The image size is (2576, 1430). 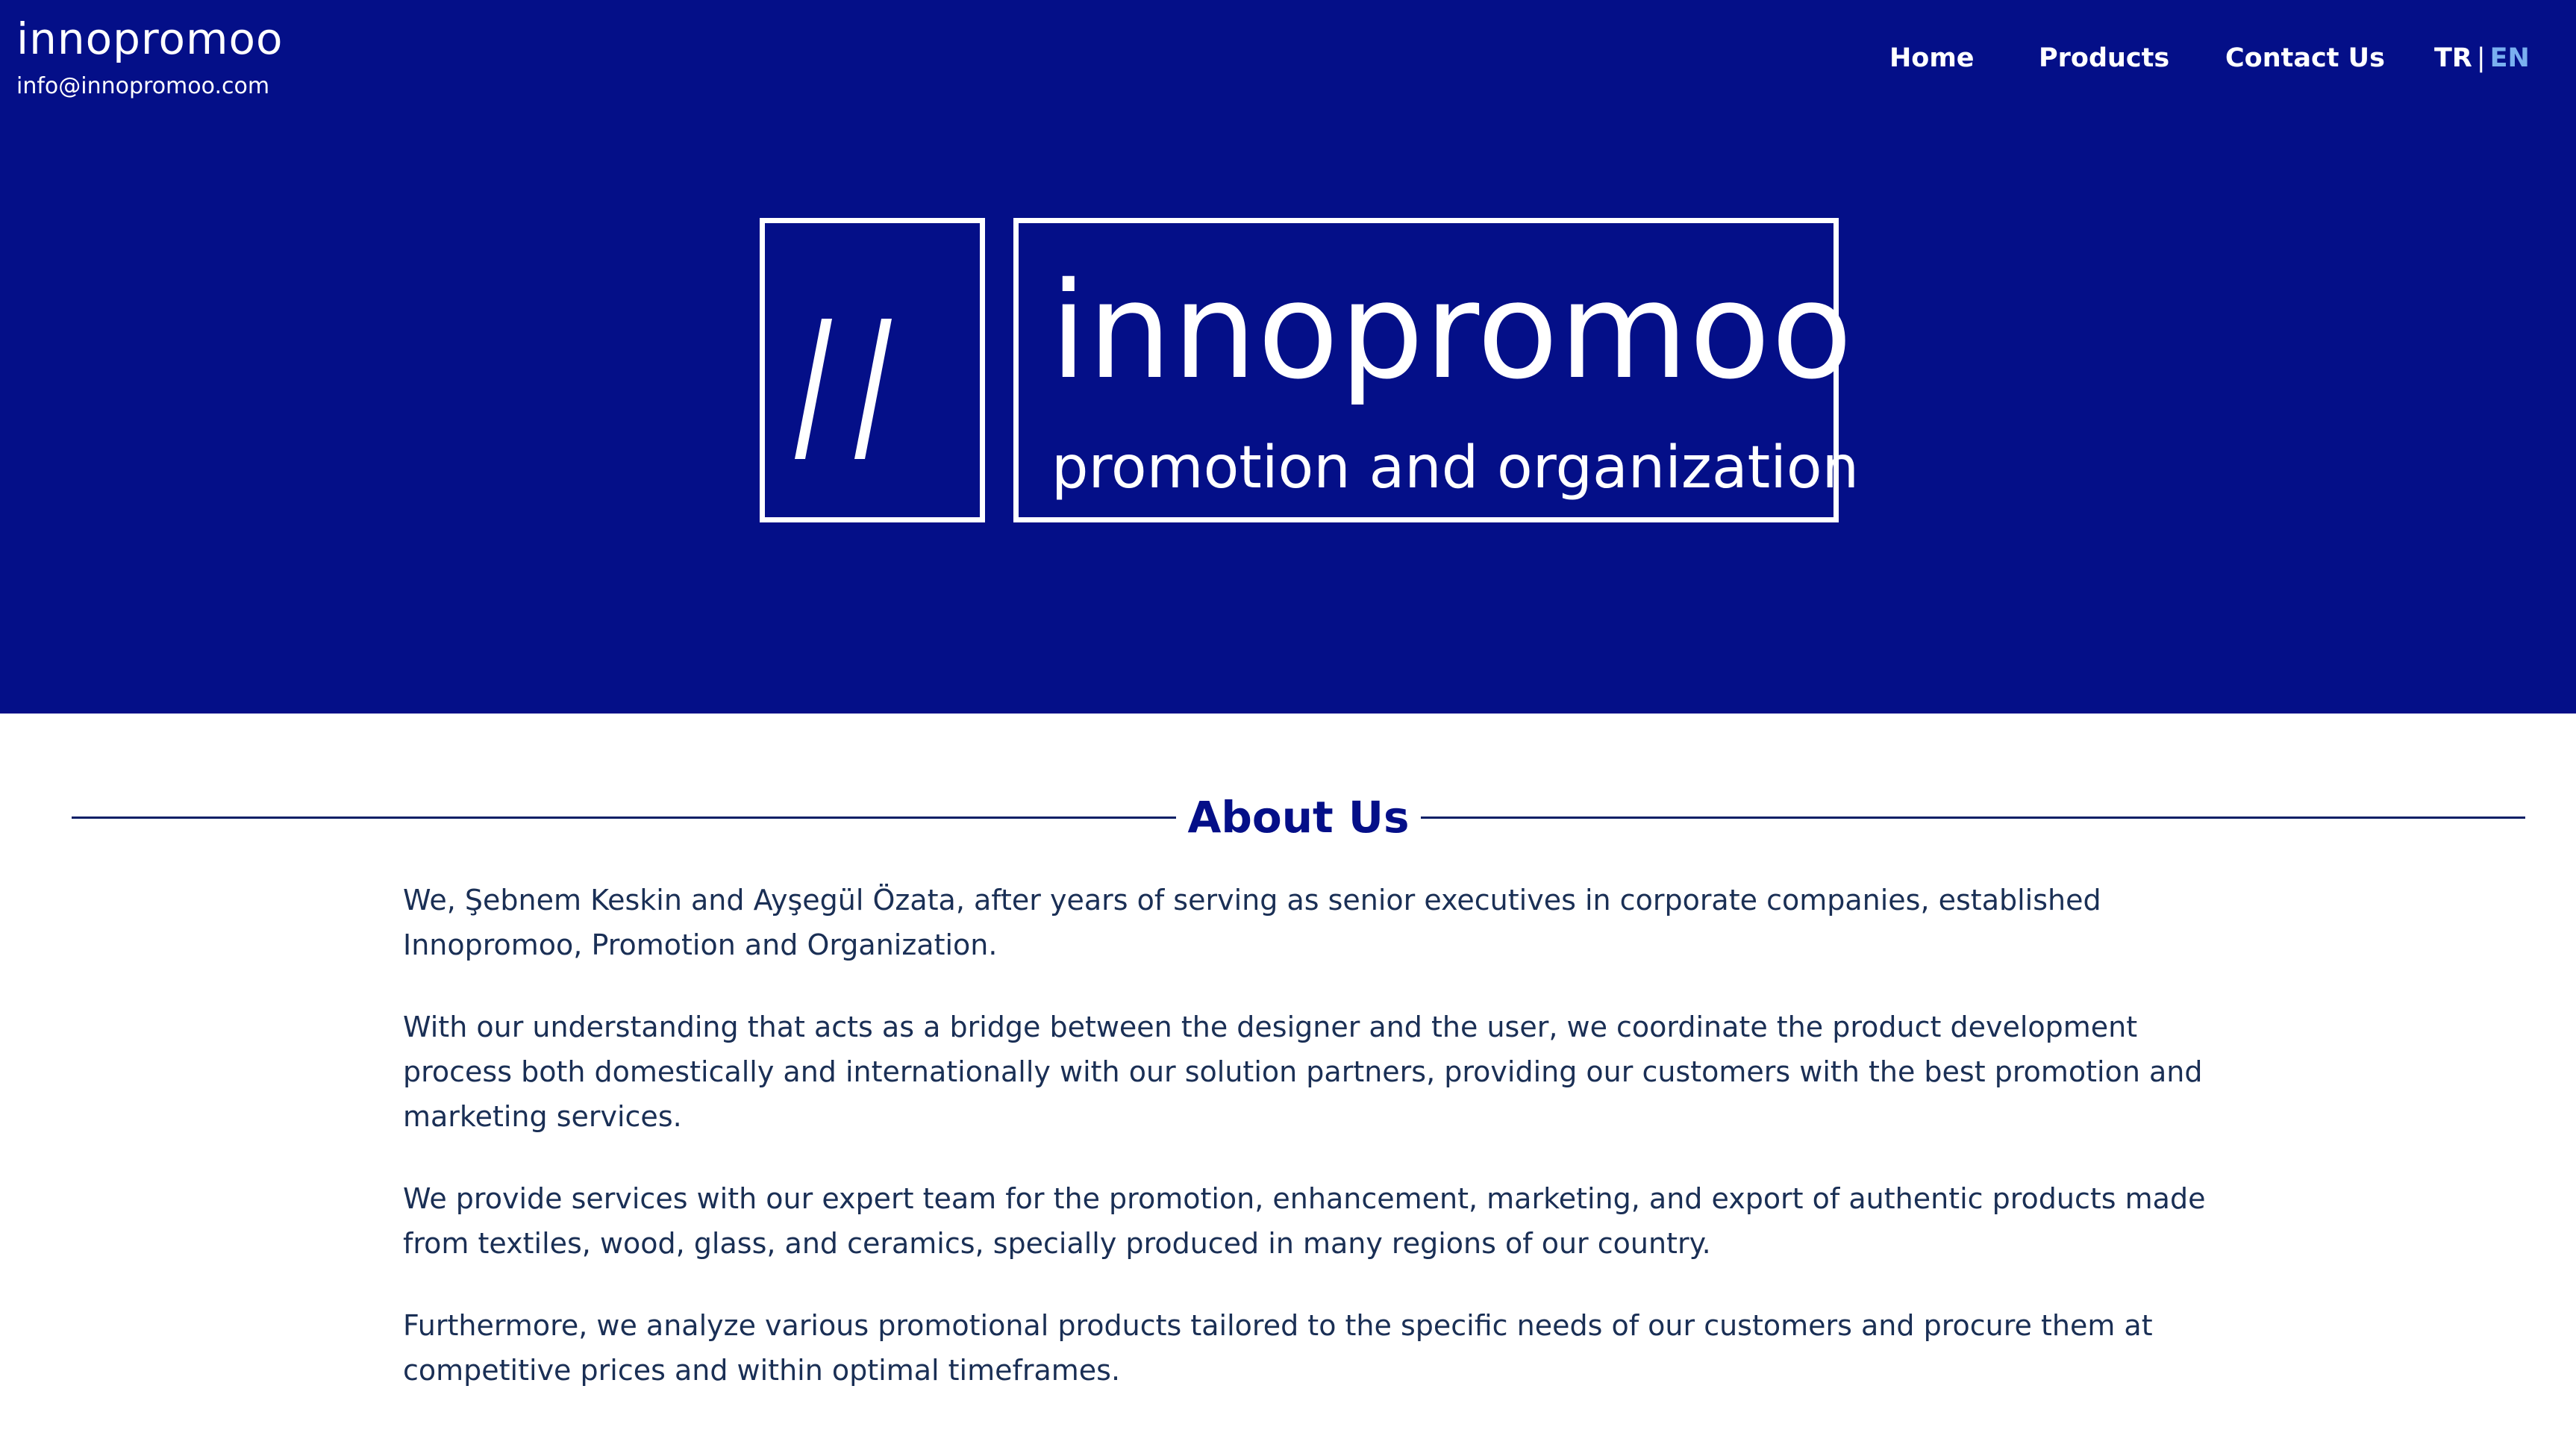 What do you see at coordinates (1932, 58) in the screenshot?
I see `nav-home-link: Home` at bounding box center [1932, 58].